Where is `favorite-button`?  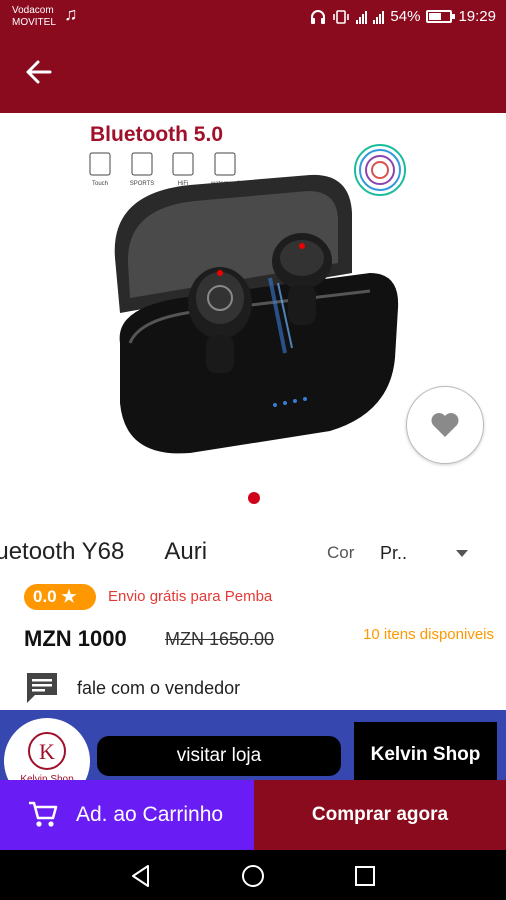
favorite-button is located at coordinates (445, 425).